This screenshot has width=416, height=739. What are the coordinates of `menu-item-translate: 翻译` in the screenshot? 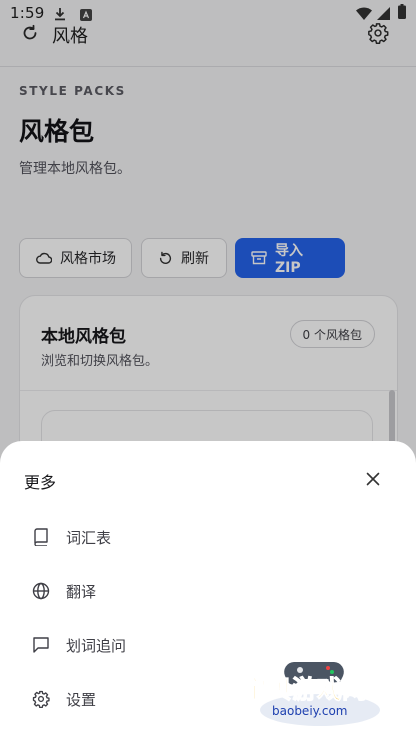 It's located at (208, 591).